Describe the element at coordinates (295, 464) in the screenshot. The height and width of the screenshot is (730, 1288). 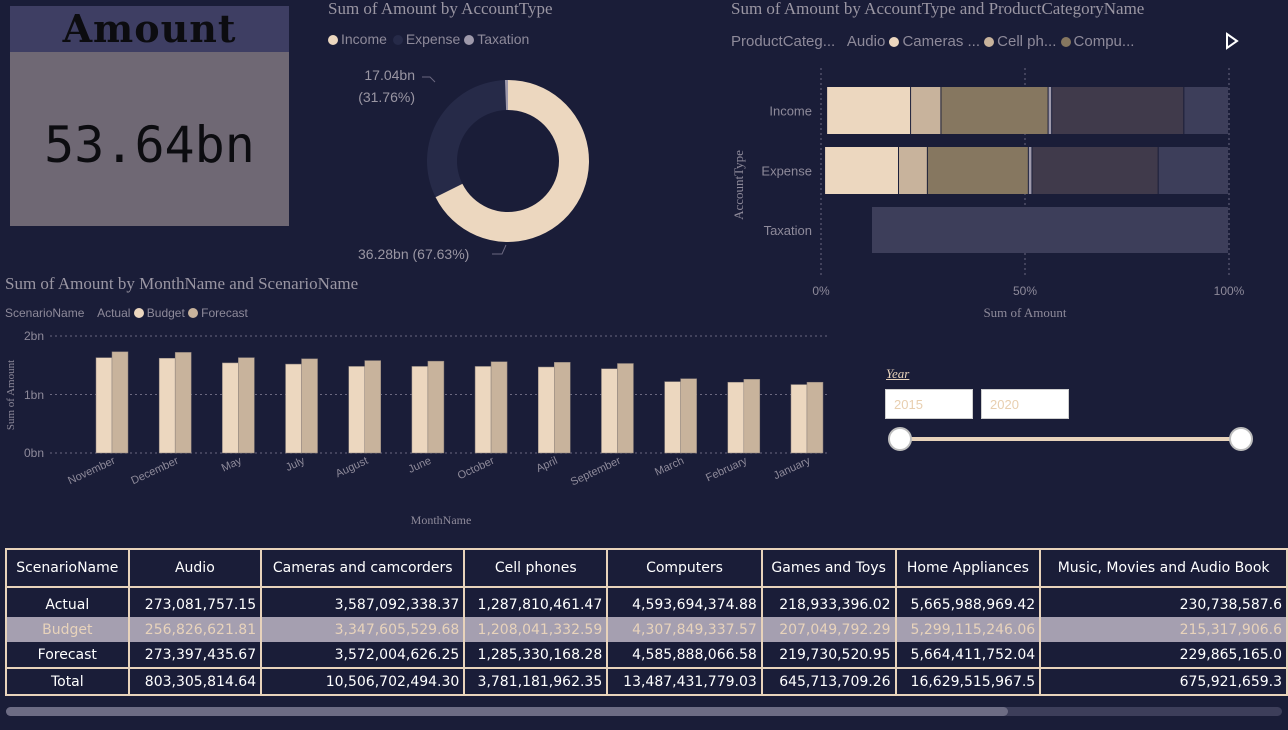
I see `column-x-tick: July` at that location.